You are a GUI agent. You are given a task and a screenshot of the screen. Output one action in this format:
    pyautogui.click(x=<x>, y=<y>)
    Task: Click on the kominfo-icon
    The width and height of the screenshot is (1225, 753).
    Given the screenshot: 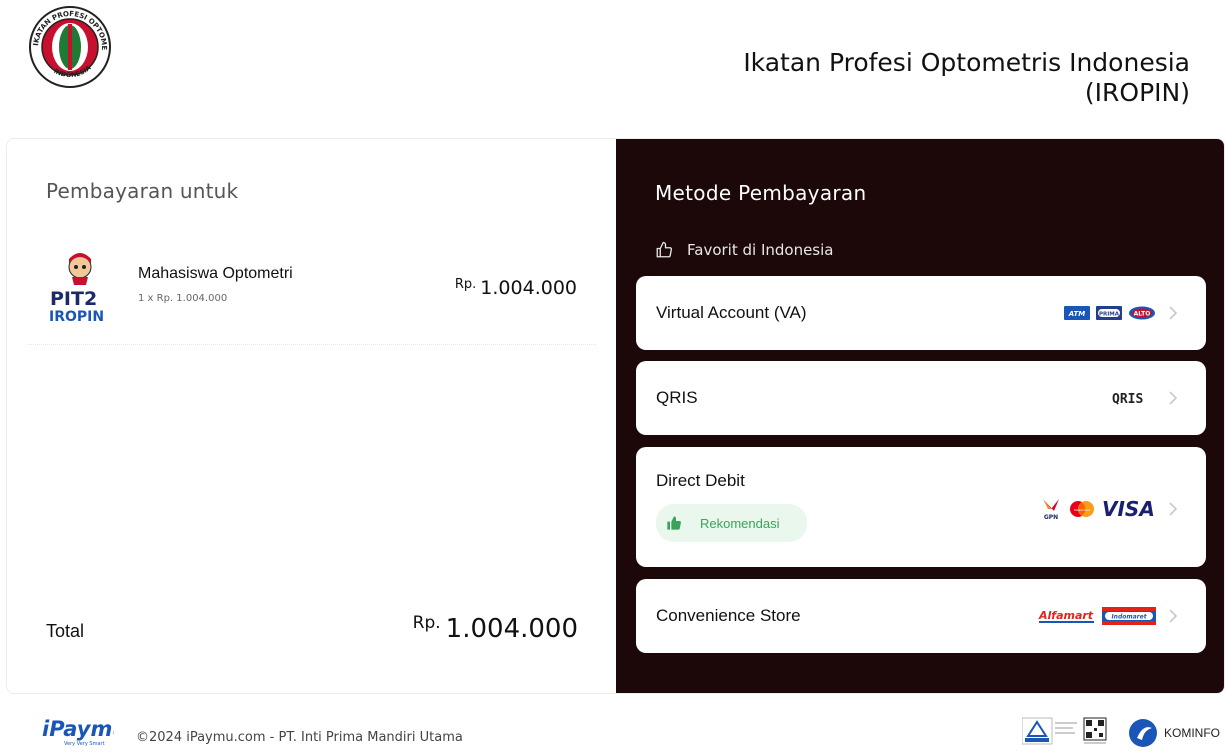 What is the action you would take?
    pyautogui.click(x=1143, y=733)
    